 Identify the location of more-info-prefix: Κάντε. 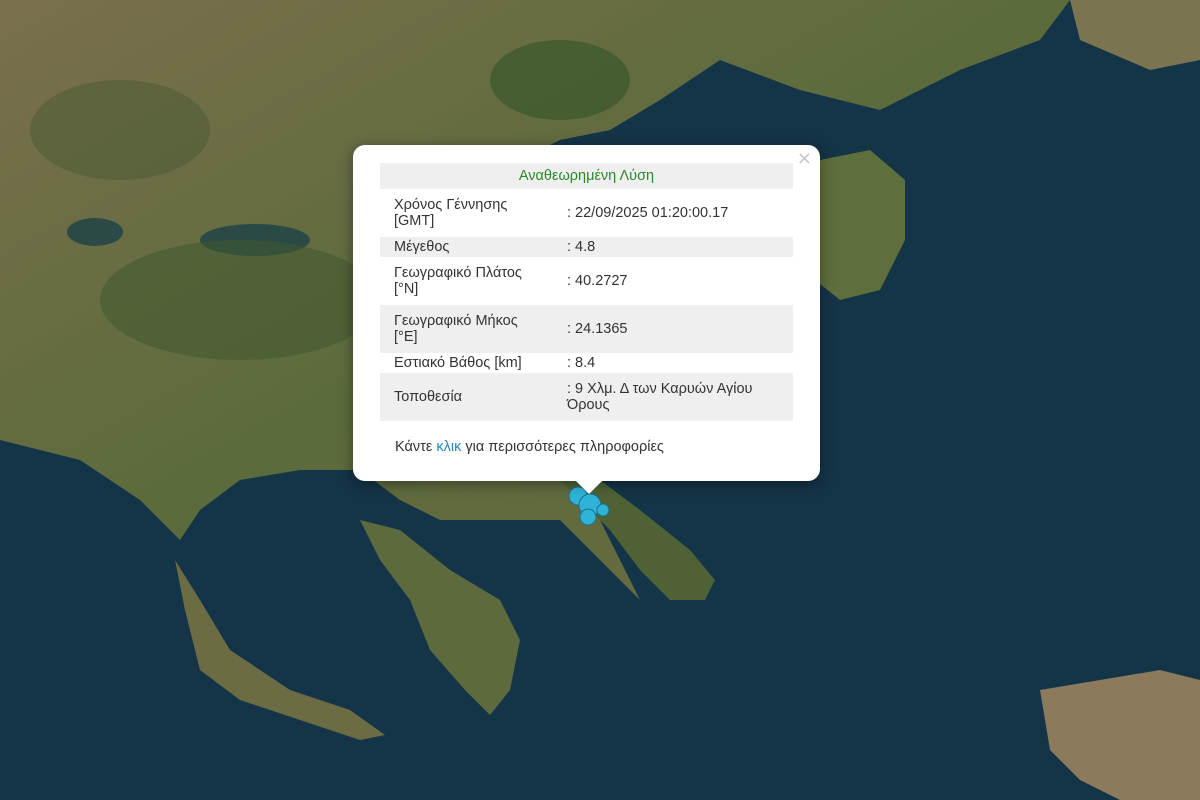
(416, 447).